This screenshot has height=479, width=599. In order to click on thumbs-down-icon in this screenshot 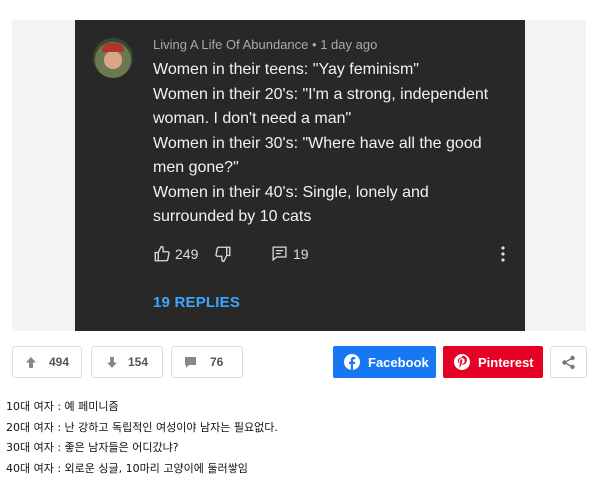, I will do `click(223, 254)`.